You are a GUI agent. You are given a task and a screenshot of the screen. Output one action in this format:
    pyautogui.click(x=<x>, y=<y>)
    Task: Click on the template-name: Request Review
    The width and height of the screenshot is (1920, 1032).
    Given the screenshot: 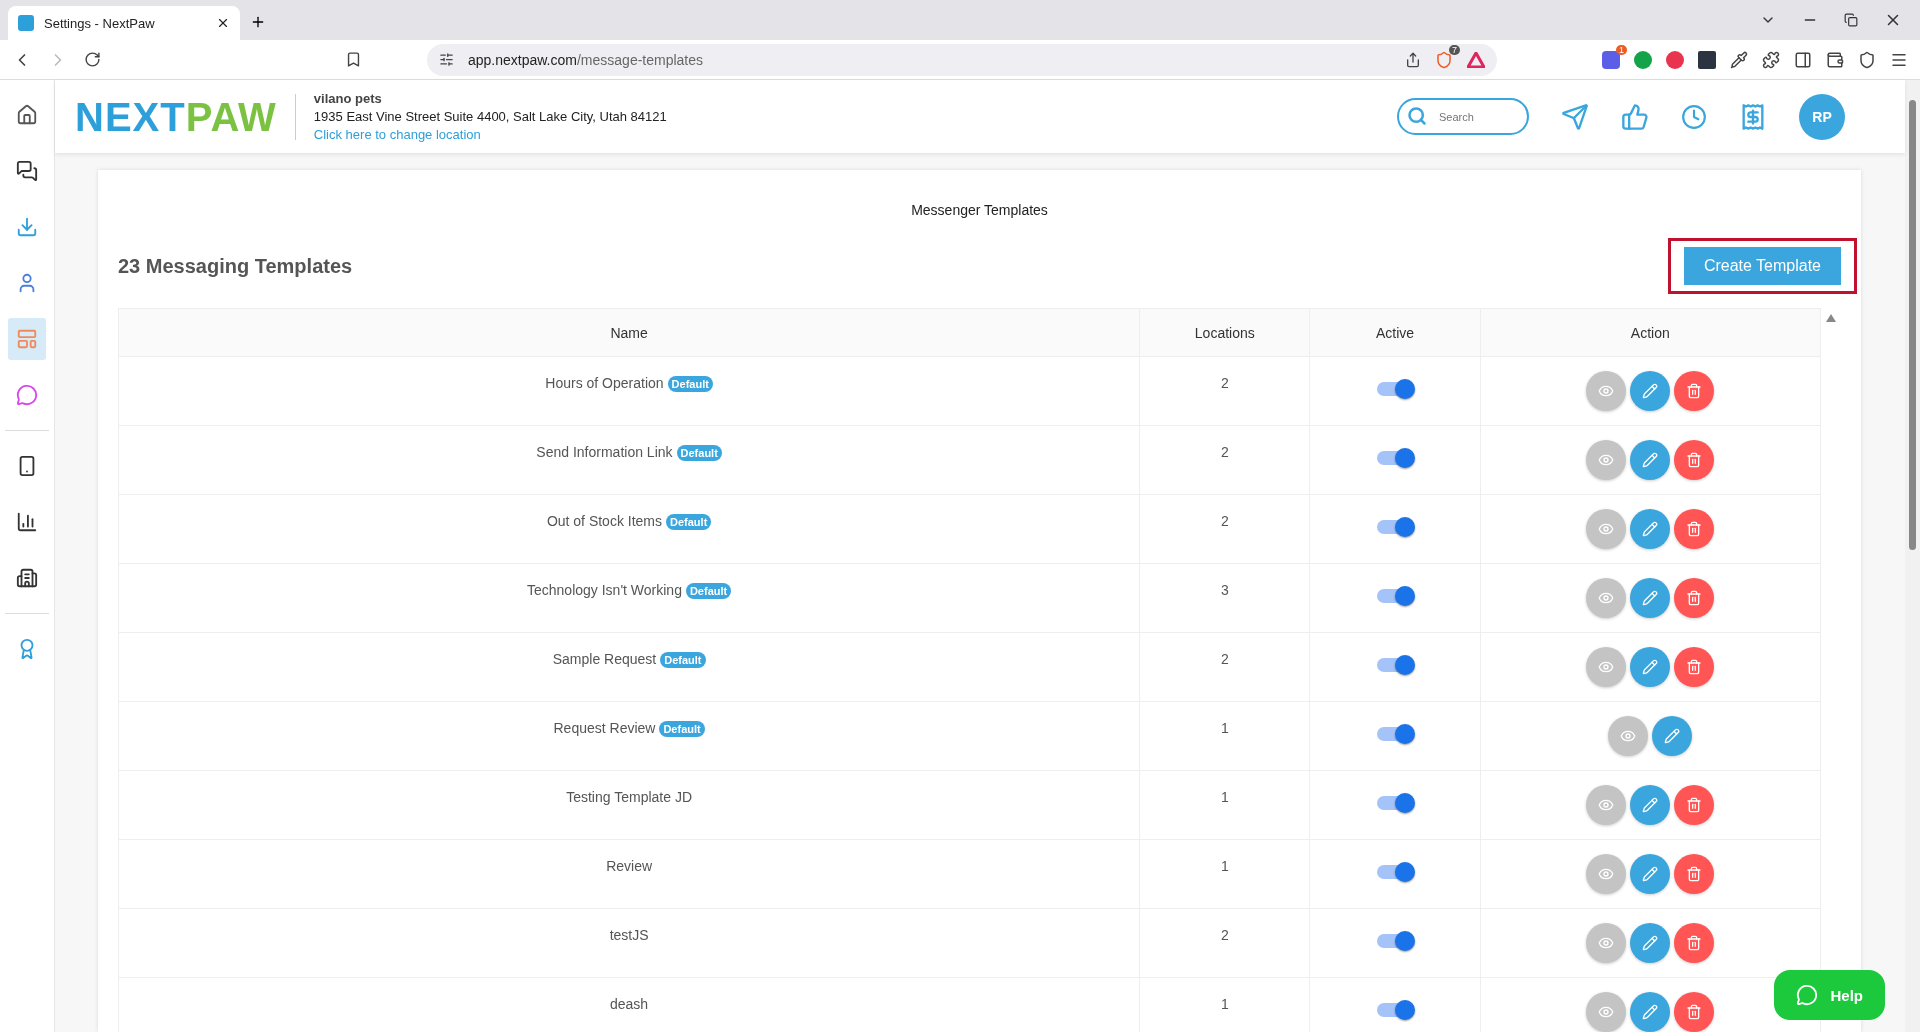 What is the action you would take?
    pyautogui.click(x=604, y=728)
    